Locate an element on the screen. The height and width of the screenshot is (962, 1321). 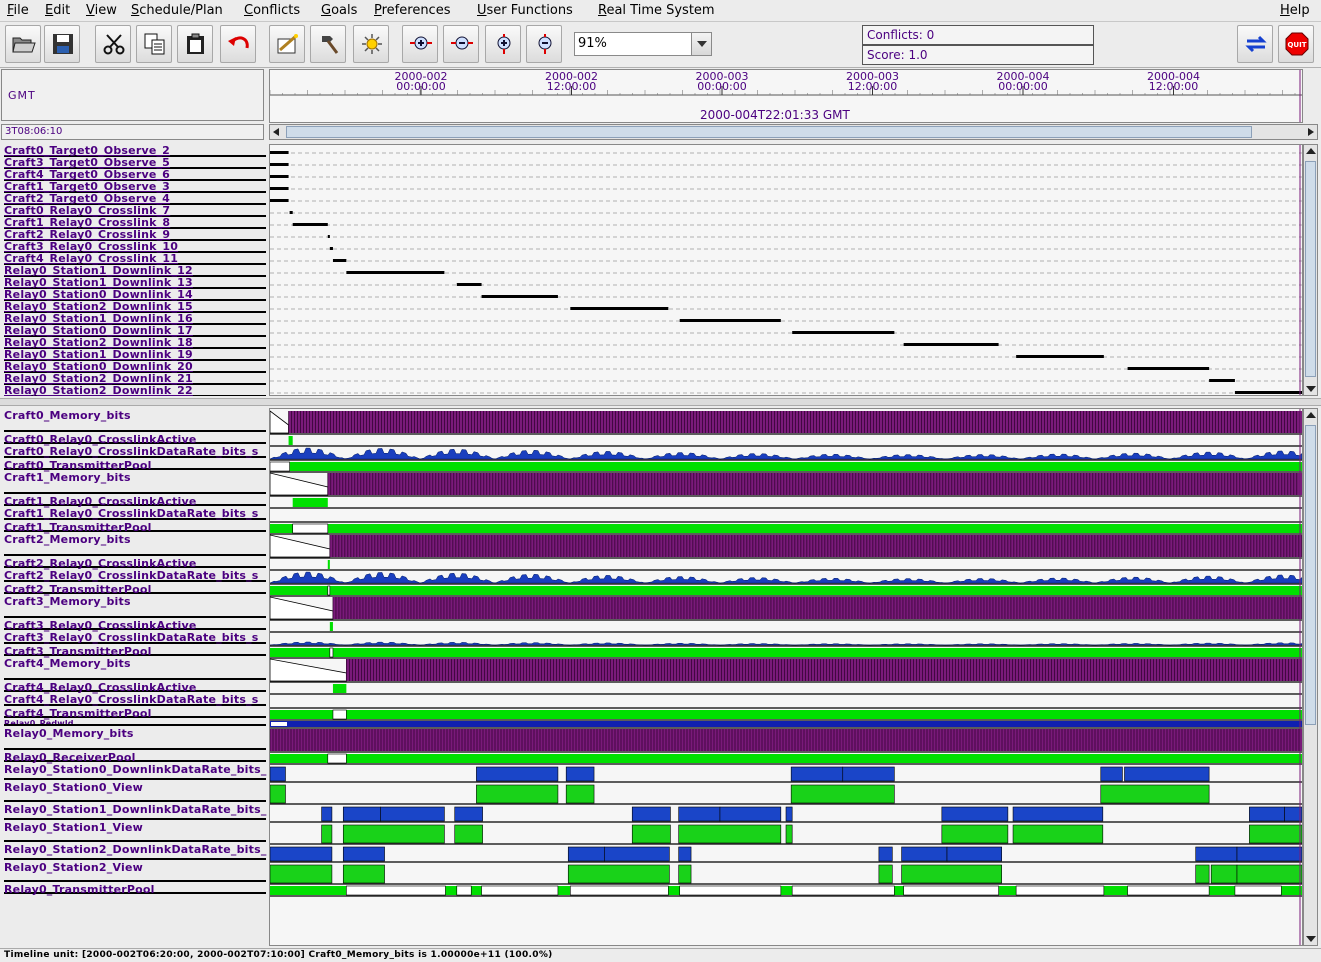
zoom-value: 91% is located at coordinates (592, 43).